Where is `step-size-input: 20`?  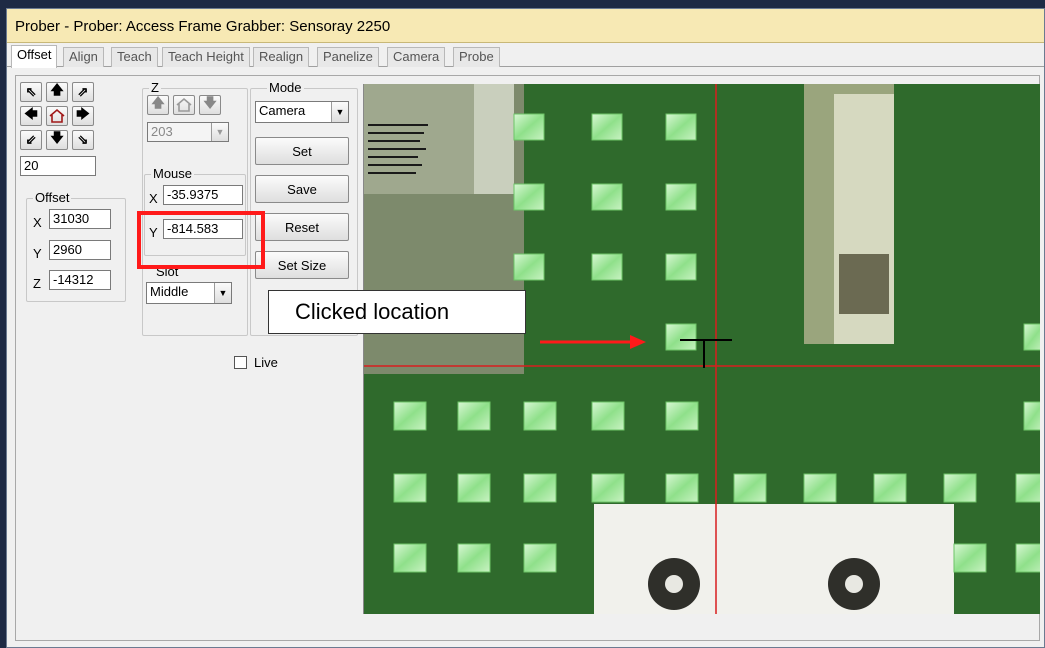
step-size-input: 20 is located at coordinates (58, 166).